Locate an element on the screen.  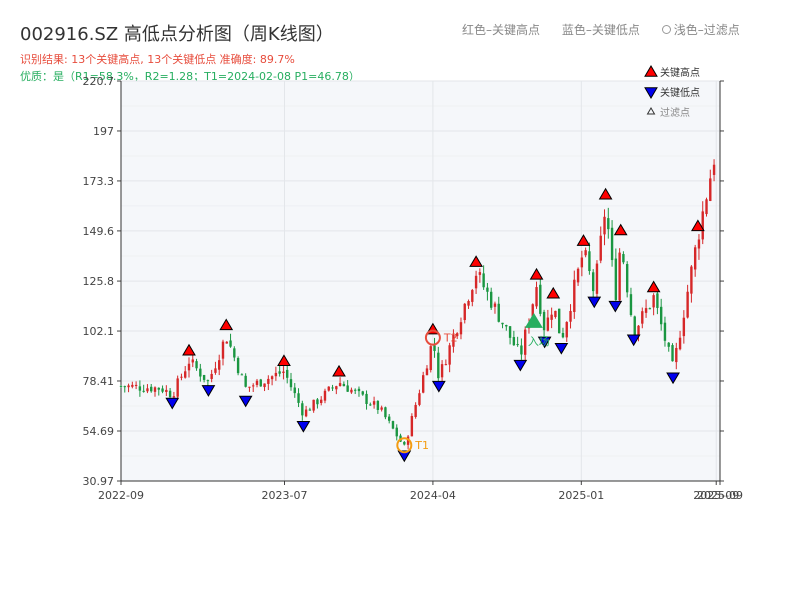
y-tick-label: 78.41 is located at coordinates (99, 381).